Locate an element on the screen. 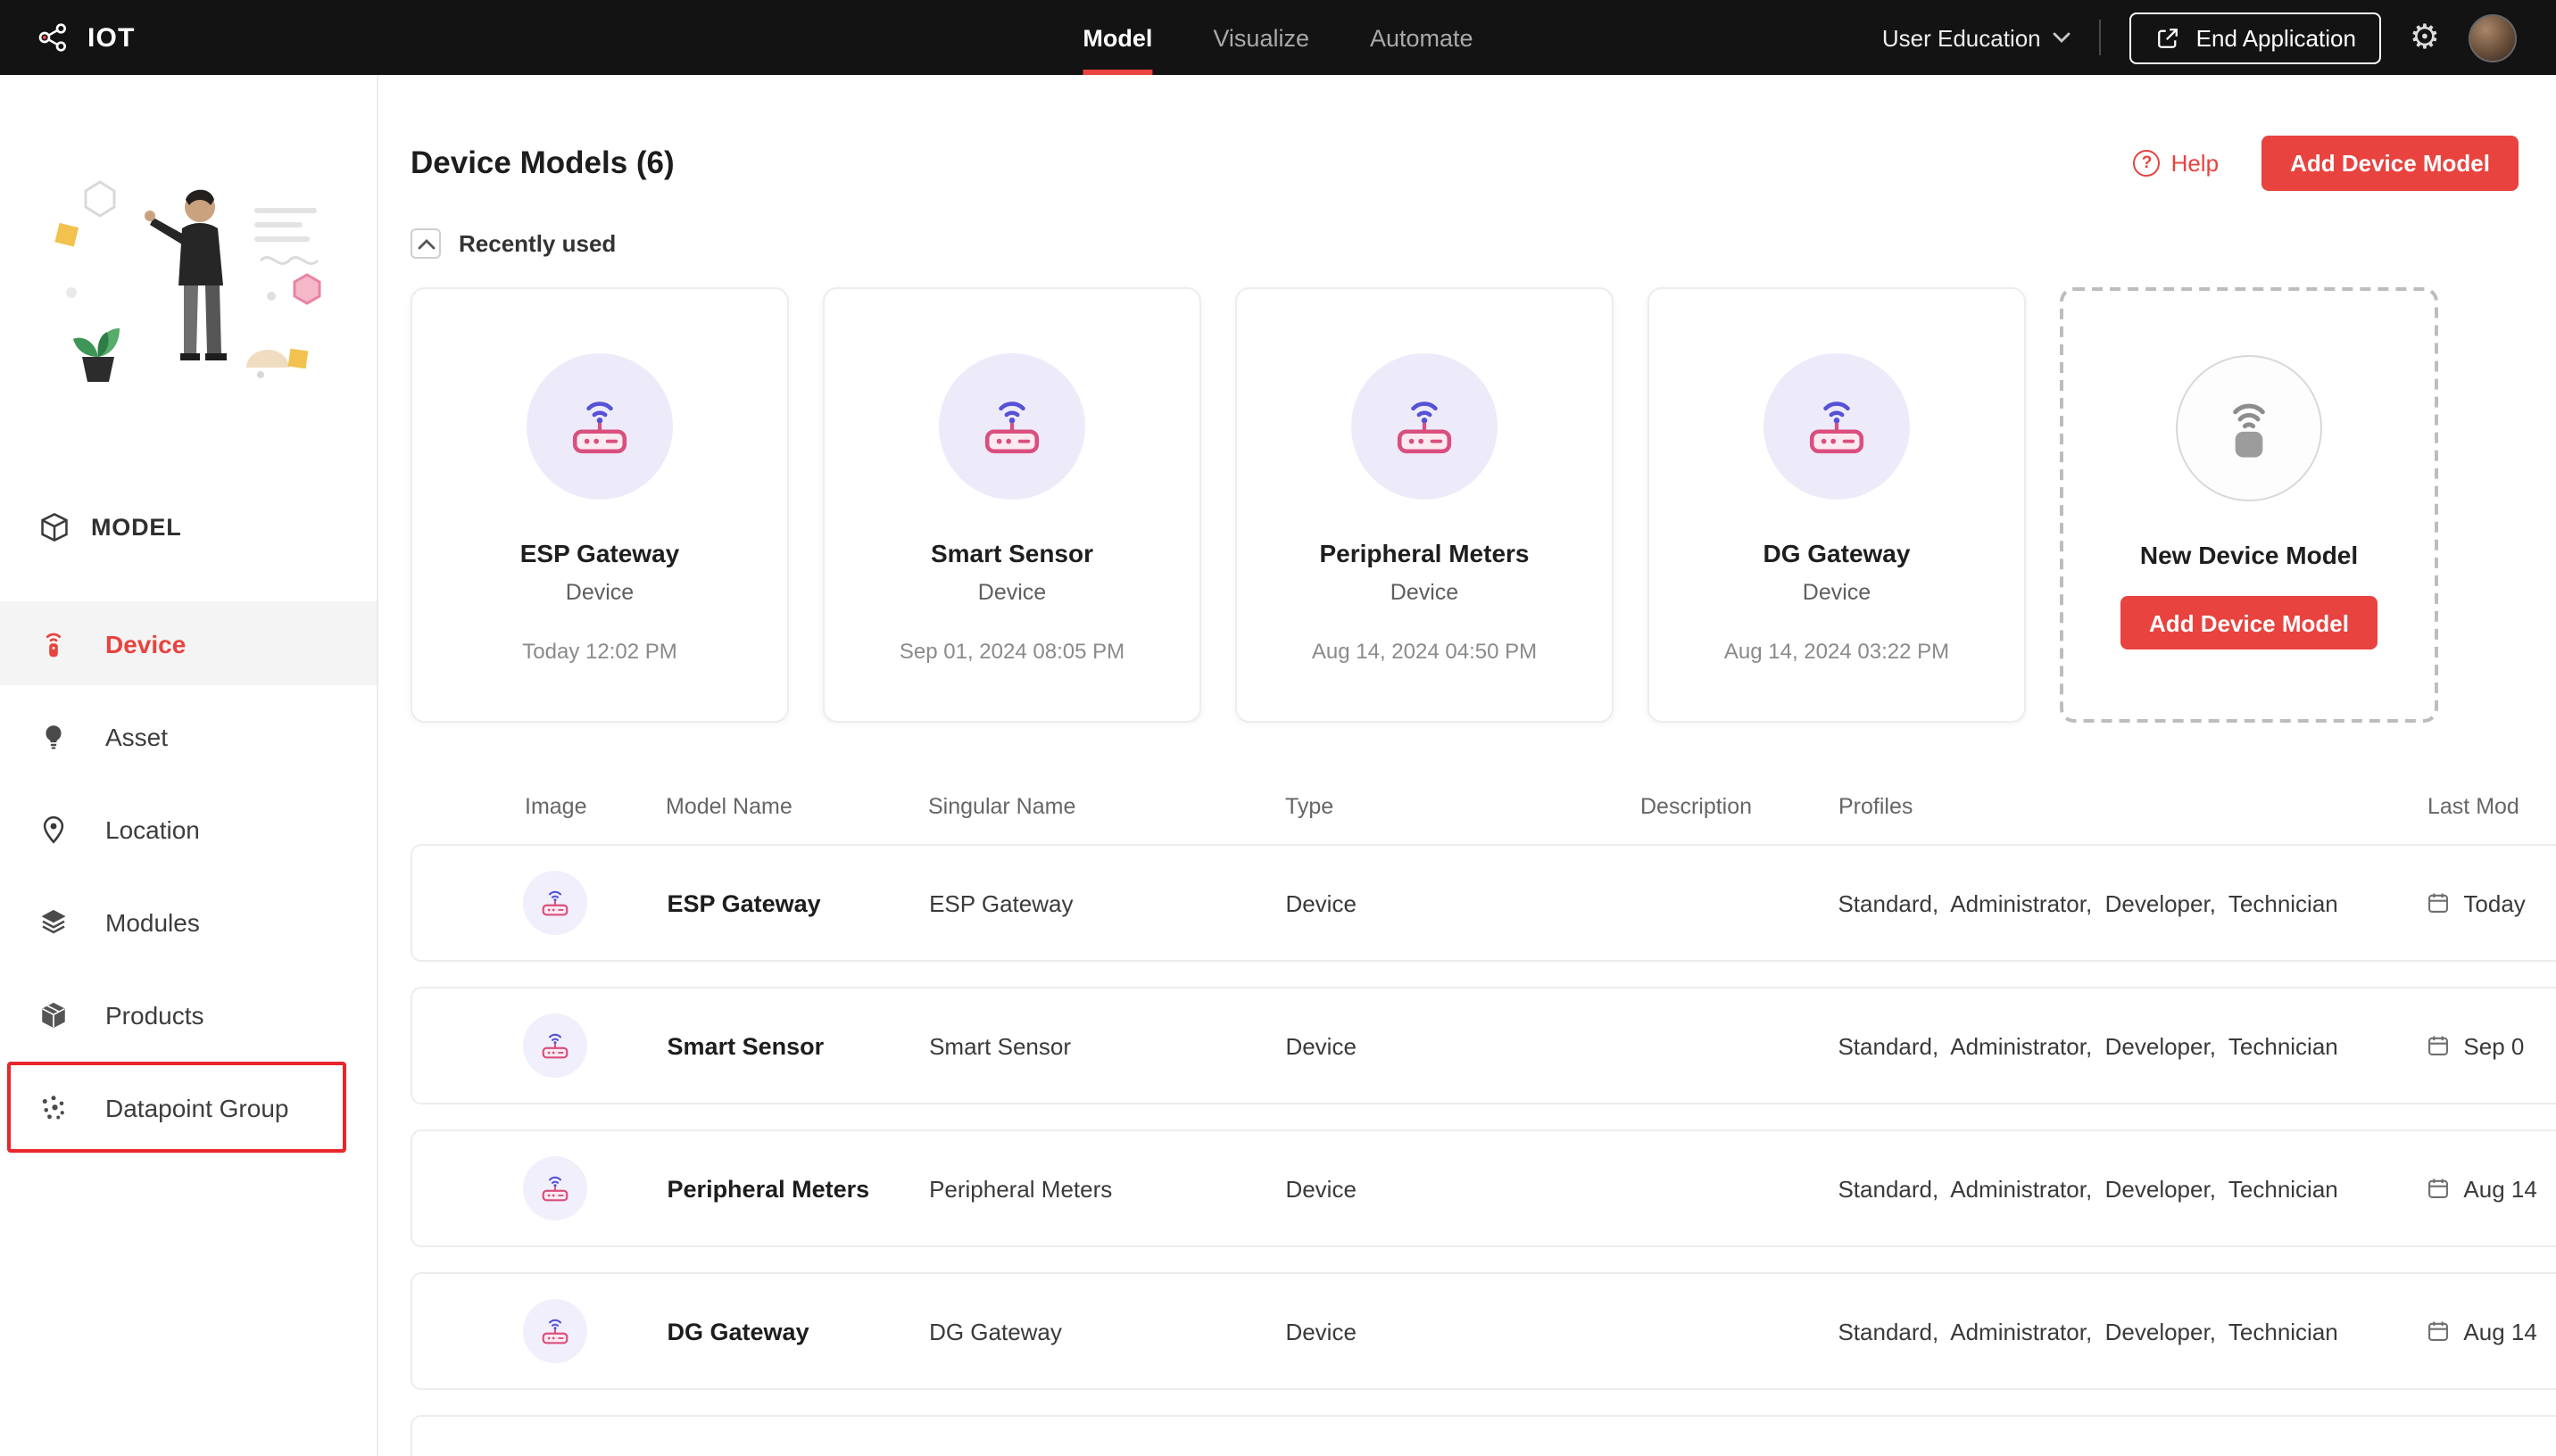 The width and height of the screenshot is (2556, 1456). column-header-description: Description is located at coordinates (1696, 807).